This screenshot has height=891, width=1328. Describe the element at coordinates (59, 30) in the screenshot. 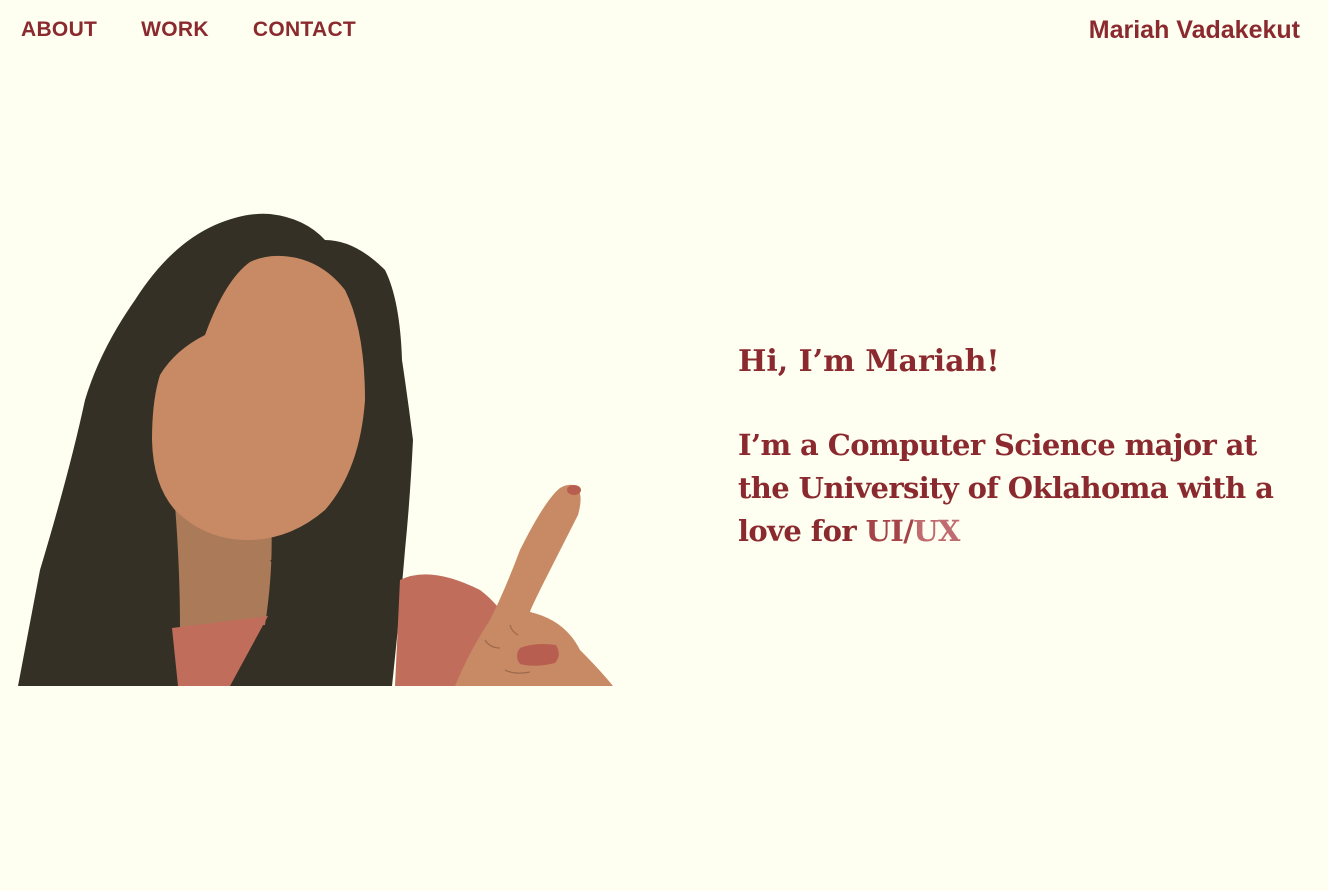

I see `nav-about-link: ABOUT` at that location.